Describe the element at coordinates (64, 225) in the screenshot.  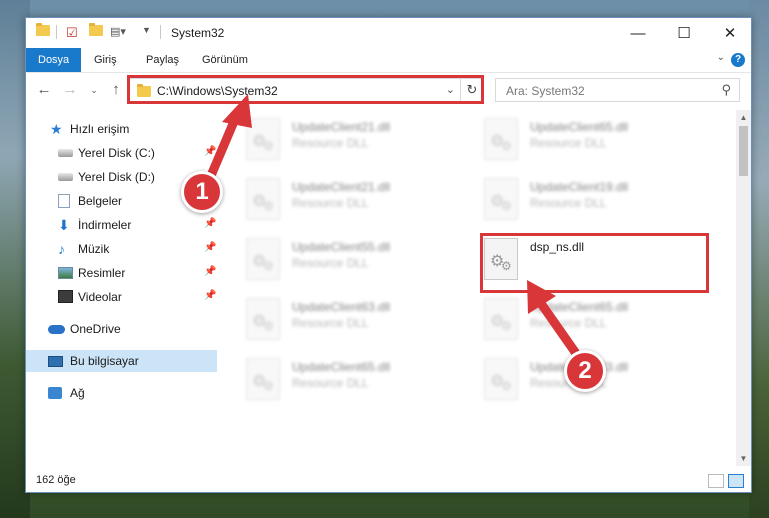
I see `download-icon: ⬇` at that location.